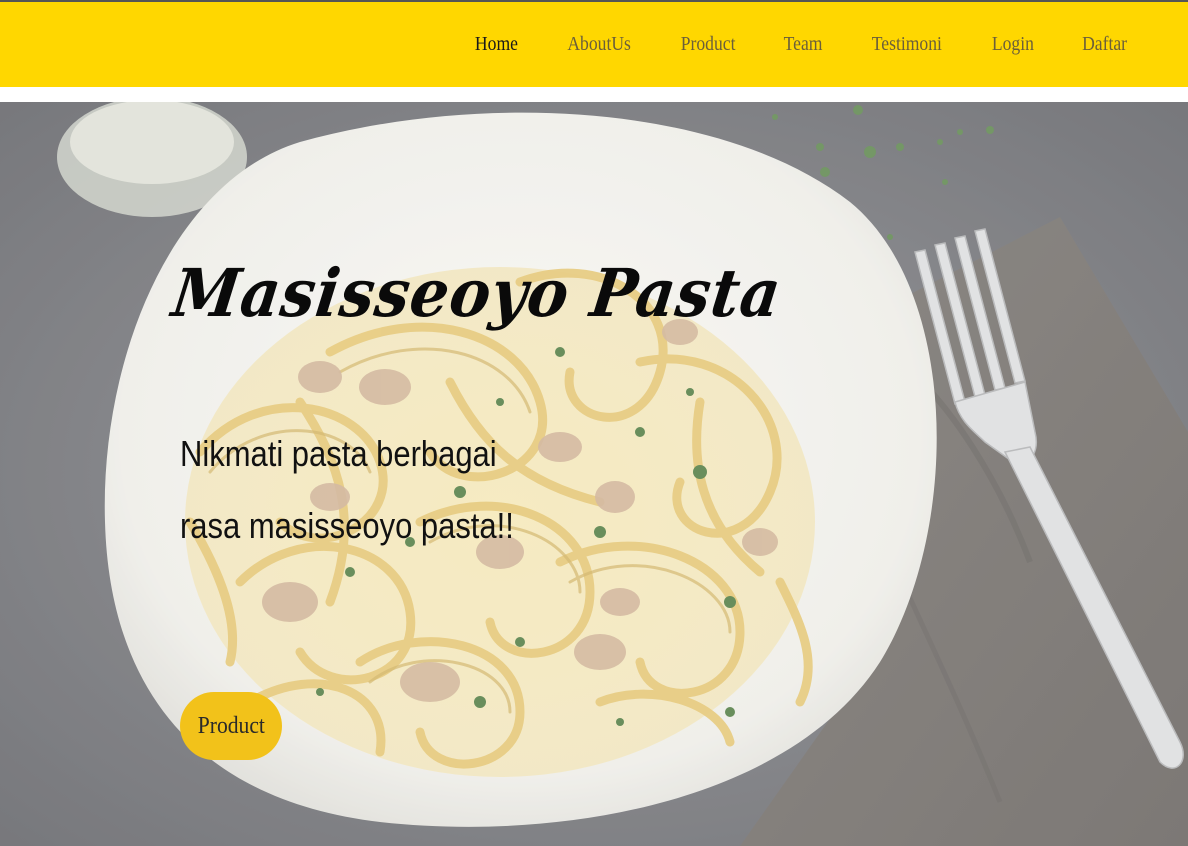 This screenshot has height=846, width=1188. I want to click on nav-link-team: Team, so click(803, 44).